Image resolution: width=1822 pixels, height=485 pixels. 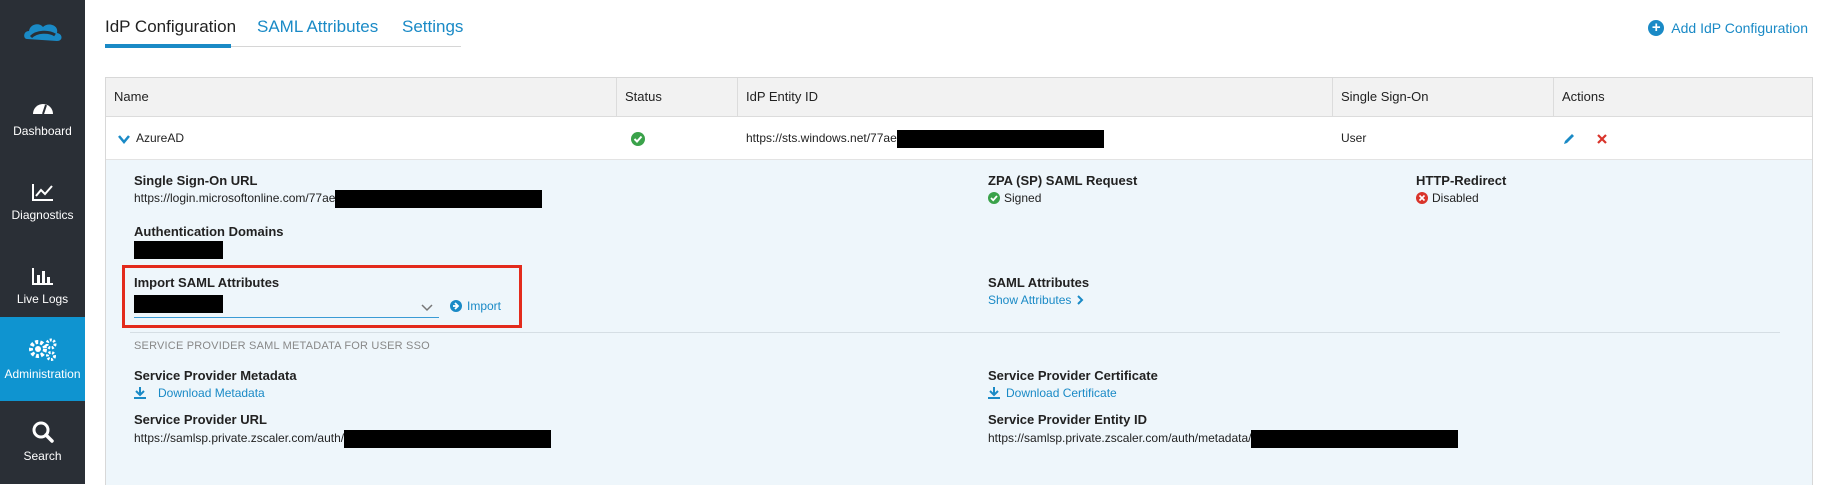 I want to click on column-header-actions: Actions, so click(x=1583, y=96).